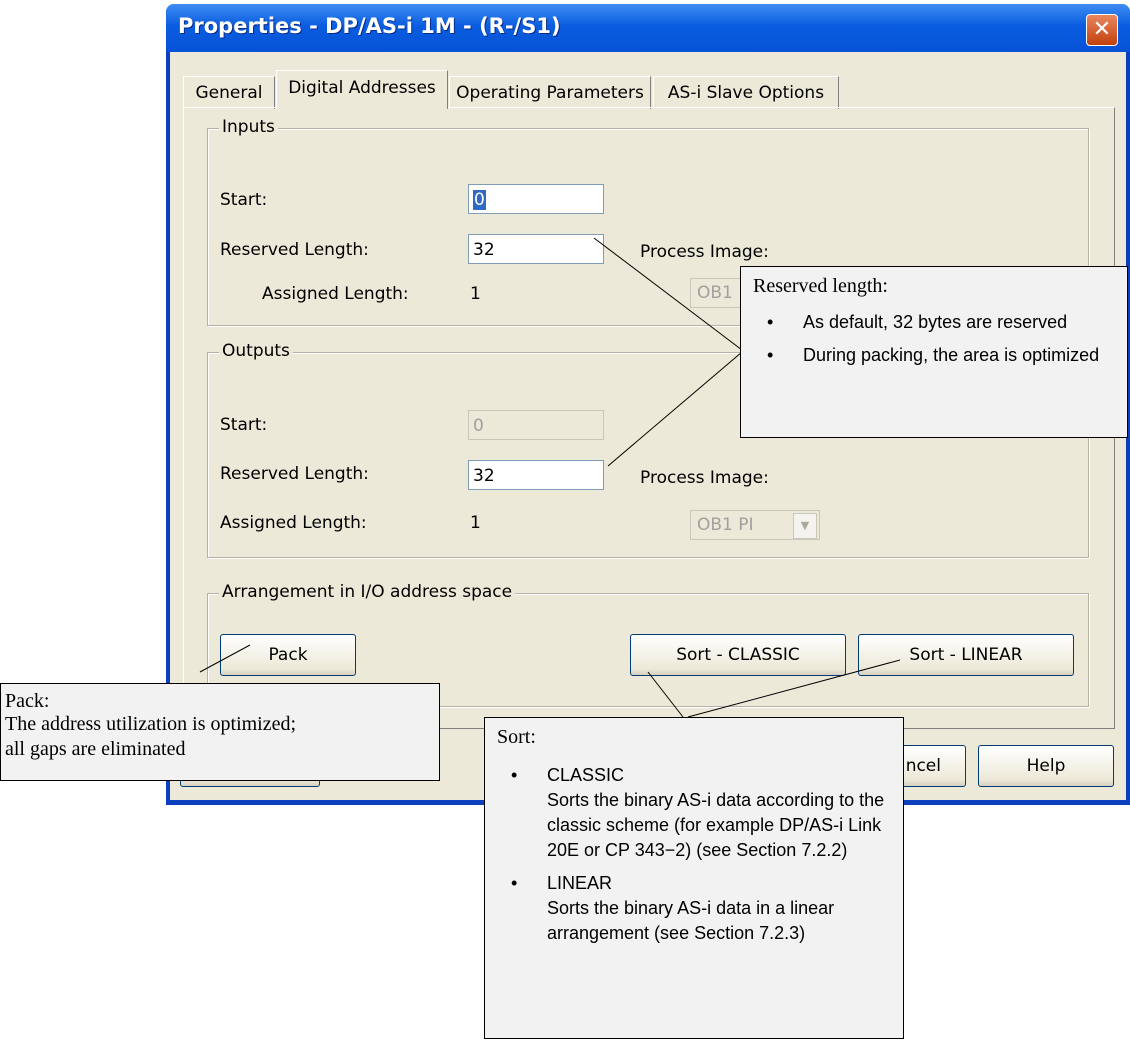 This screenshot has height=1041, width=1130. I want to click on leader-sort-linear, so click(794, 688).